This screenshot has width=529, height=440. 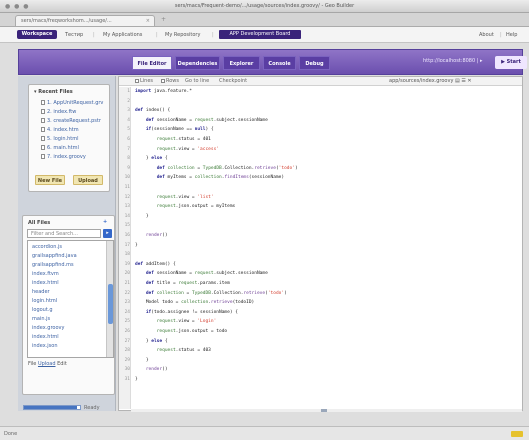 I want to click on file-list-scrollbar, so click(x=109, y=299).